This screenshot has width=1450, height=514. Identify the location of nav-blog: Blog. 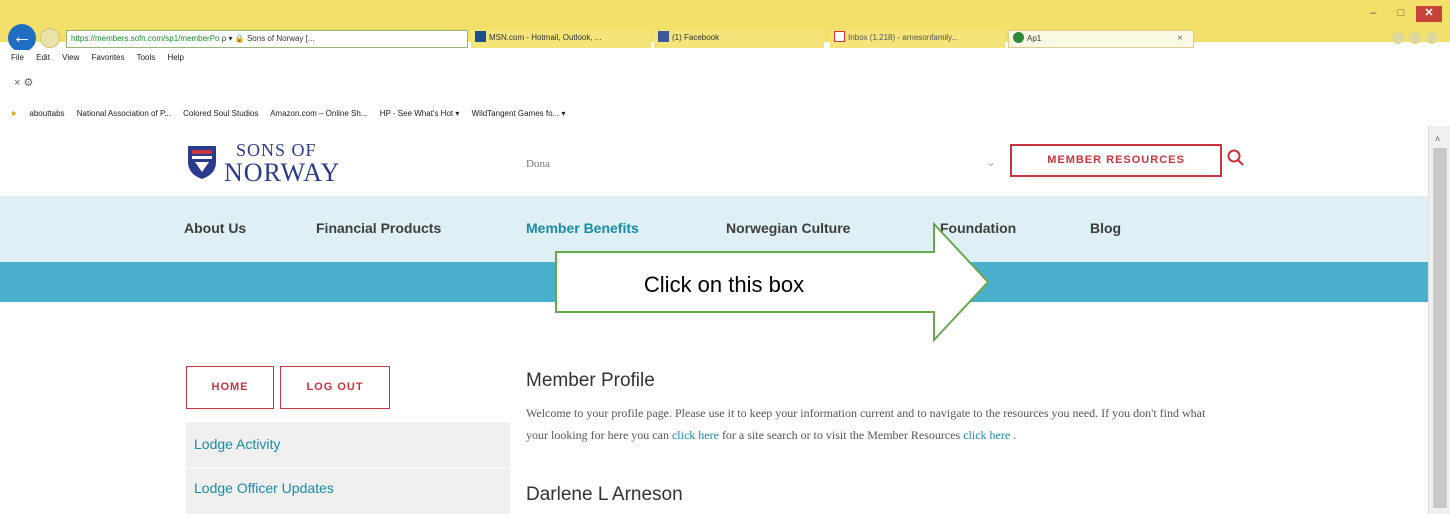
(1105, 228).